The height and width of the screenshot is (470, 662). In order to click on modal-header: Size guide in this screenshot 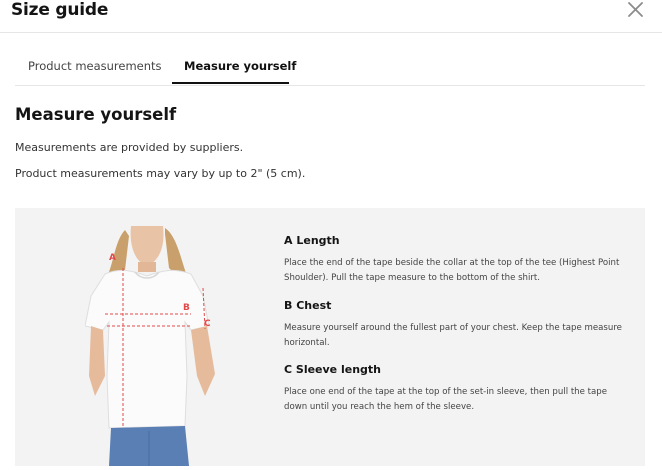, I will do `click(331, 16)`.